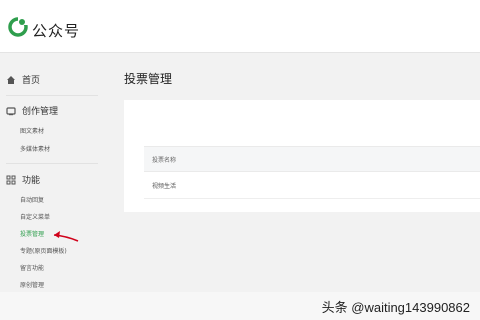  Describe the element at coordinates (40, 112) in the screenshot. I see `sidebar-create-label: 创作管理` at that location.